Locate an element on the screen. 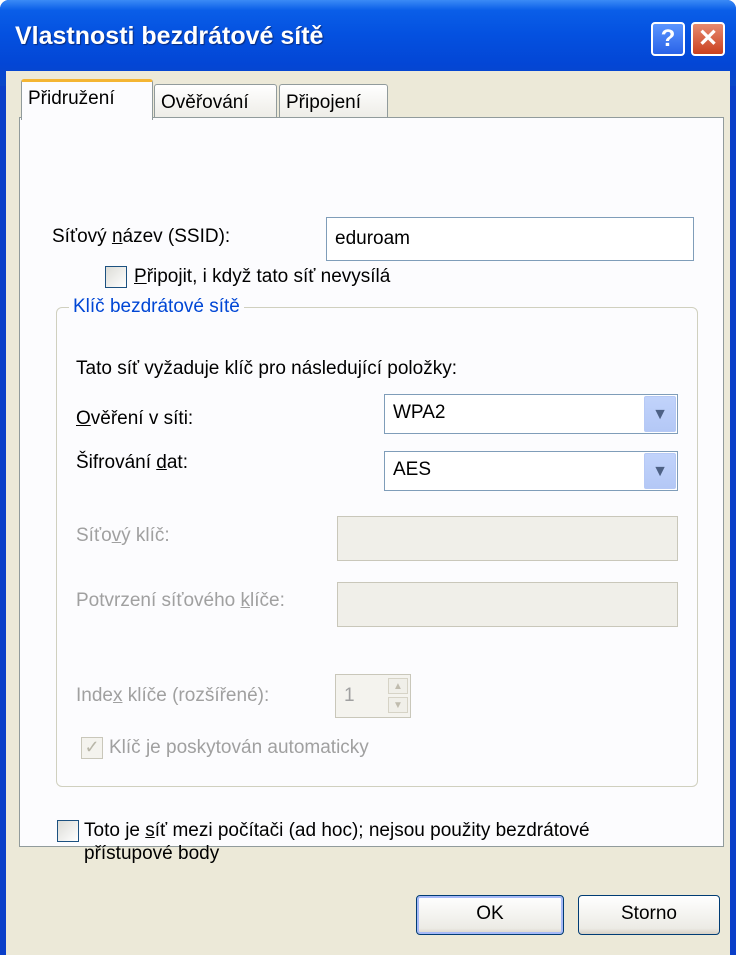  ssid-value: eduroam is located at coordinates (372, 238).